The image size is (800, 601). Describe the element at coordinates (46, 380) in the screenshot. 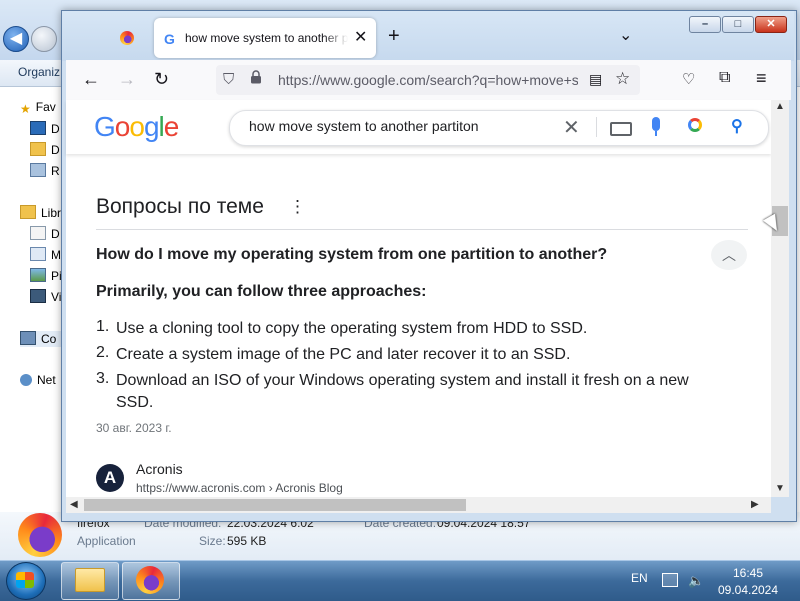

I see `nav-item-label: Net` at that location.